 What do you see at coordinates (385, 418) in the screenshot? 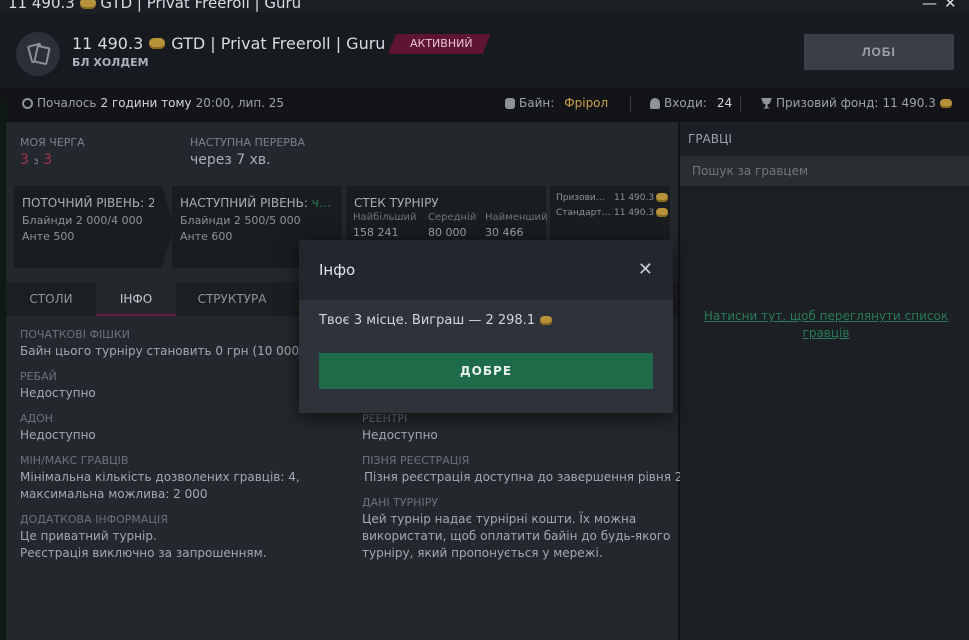
I see `reentry-label: РЕЕНТРІ` at bounding box center [385, 418].